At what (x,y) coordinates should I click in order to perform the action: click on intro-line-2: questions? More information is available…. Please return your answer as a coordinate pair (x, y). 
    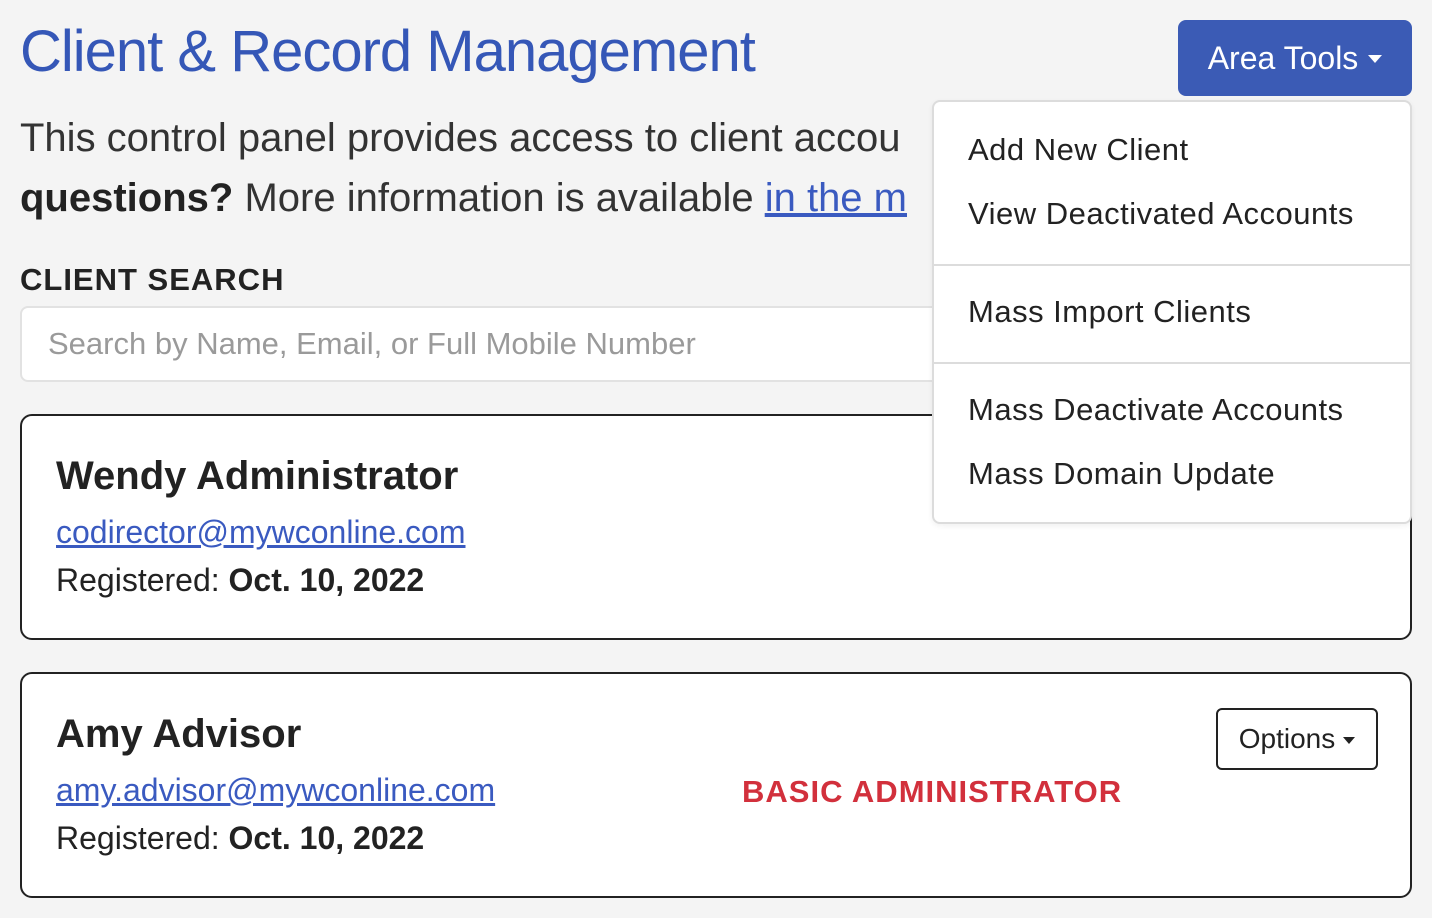
    Looking at the image, I should click on (476, 198).